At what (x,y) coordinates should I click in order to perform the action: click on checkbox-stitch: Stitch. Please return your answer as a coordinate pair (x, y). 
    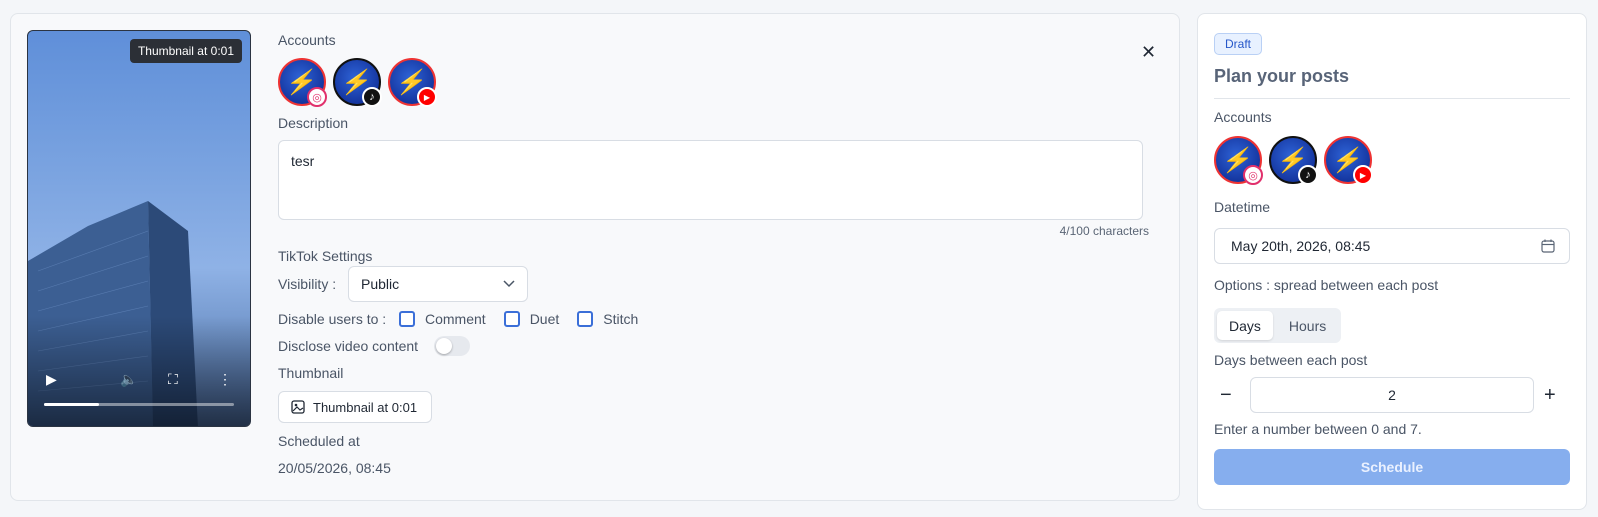
    Looking at the image, I should click on (607, 319).